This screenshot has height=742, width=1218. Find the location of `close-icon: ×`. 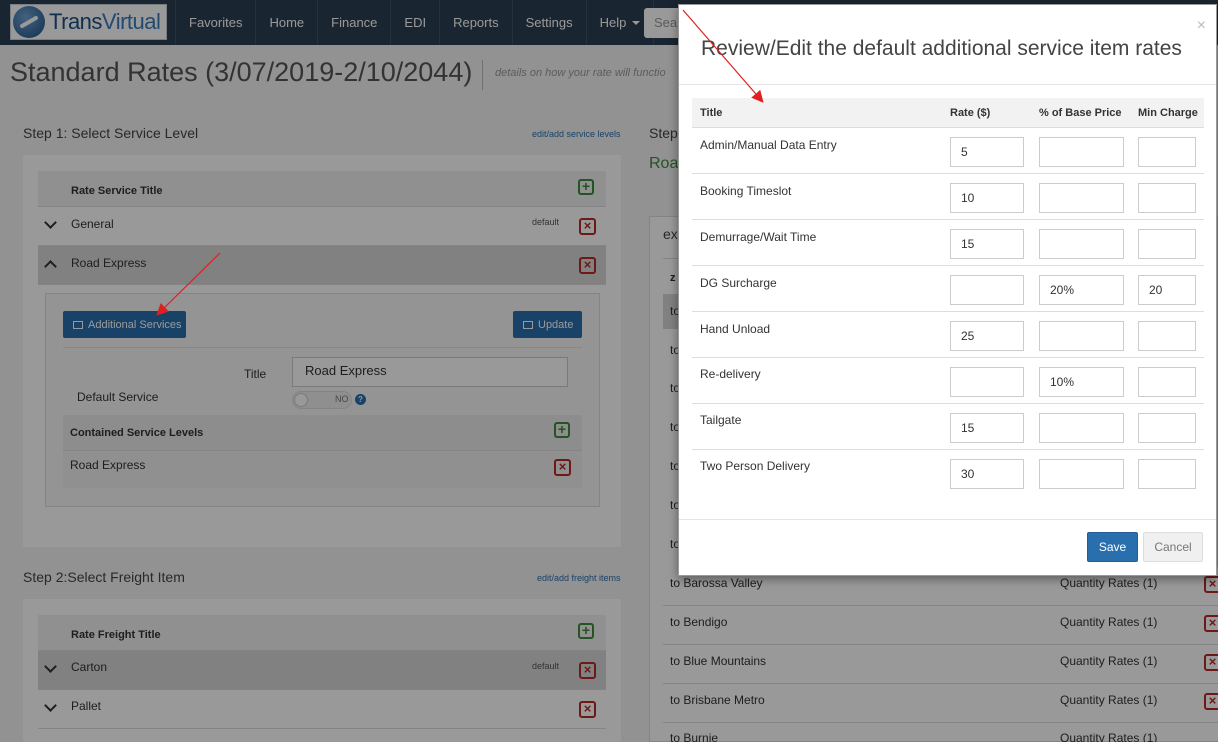

close-icon: × is located at coordinates (1201, 26).